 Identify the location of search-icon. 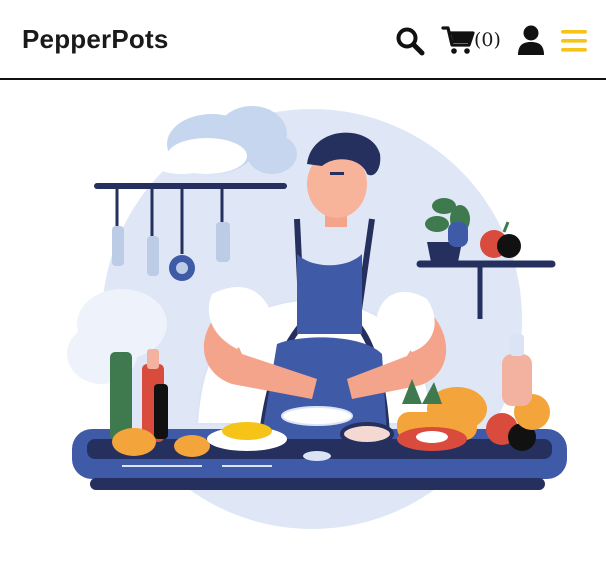
(410, 41).